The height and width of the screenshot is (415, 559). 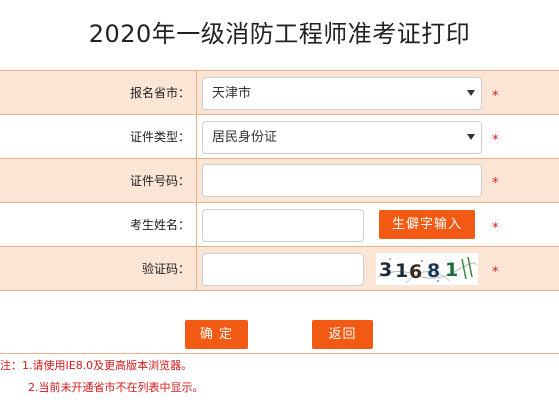 I want to click on province-label: 报名省市：, so click(x=159, y=93).